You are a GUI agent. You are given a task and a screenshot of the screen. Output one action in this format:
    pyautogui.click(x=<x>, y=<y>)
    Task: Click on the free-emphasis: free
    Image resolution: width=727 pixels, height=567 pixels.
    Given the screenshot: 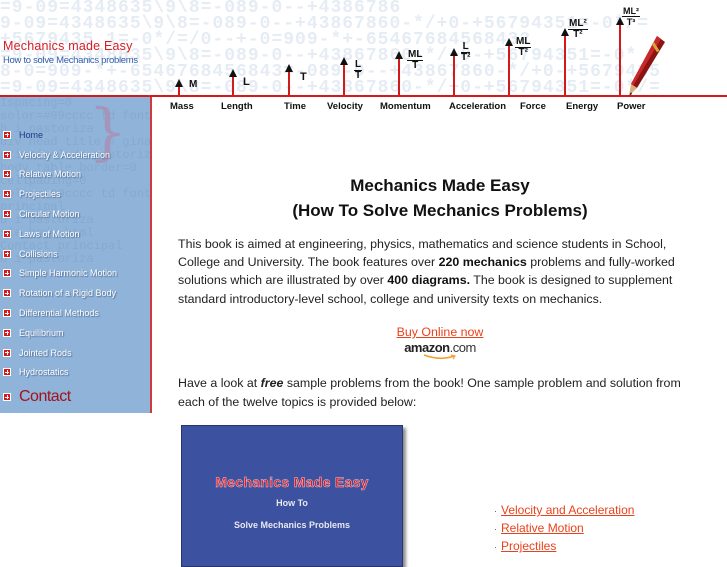 What is the action you would take?
    pyautogui.click(x=272, y=383)
    